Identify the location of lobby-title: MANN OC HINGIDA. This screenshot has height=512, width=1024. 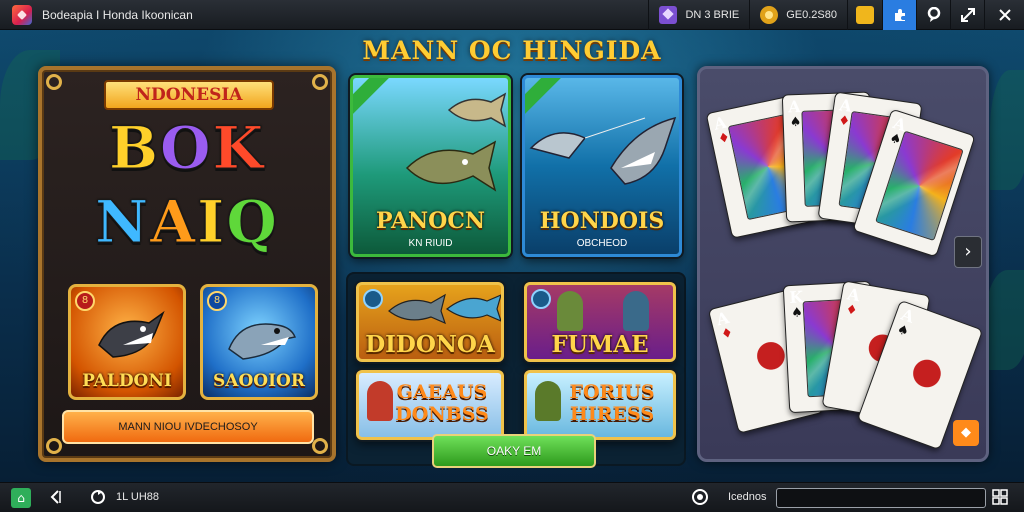
(512, 50).